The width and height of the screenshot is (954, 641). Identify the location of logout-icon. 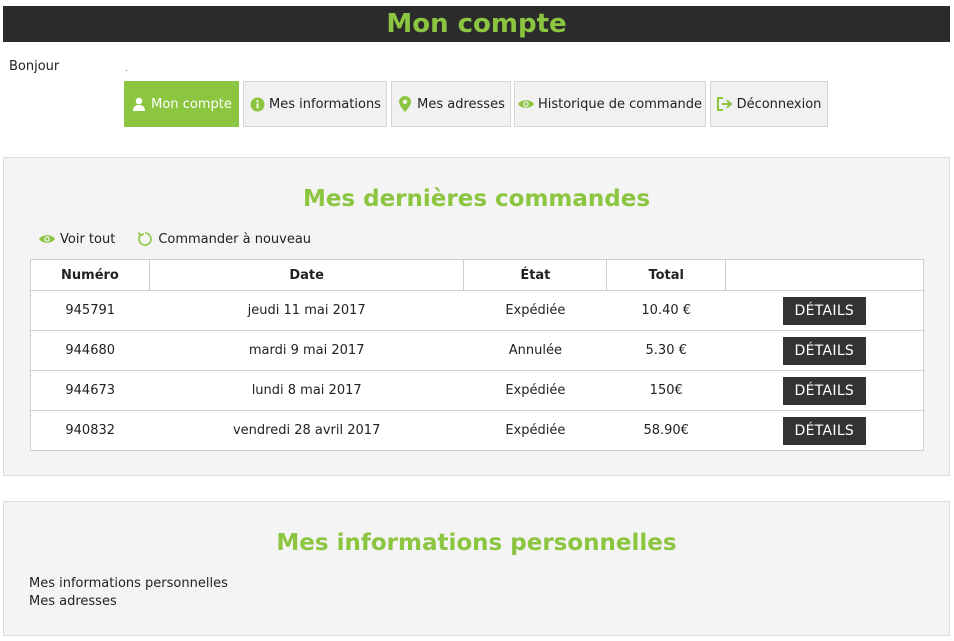
(724, 104).